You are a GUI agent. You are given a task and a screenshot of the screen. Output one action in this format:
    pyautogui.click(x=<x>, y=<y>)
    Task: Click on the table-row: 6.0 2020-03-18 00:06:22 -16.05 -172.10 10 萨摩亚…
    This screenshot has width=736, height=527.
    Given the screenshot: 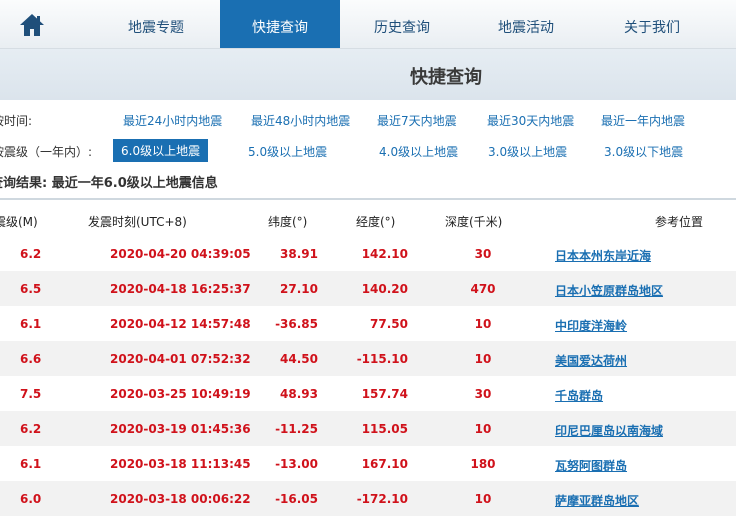 What is the action you would take?
    pyautogui.click(x=368, y=498)
    